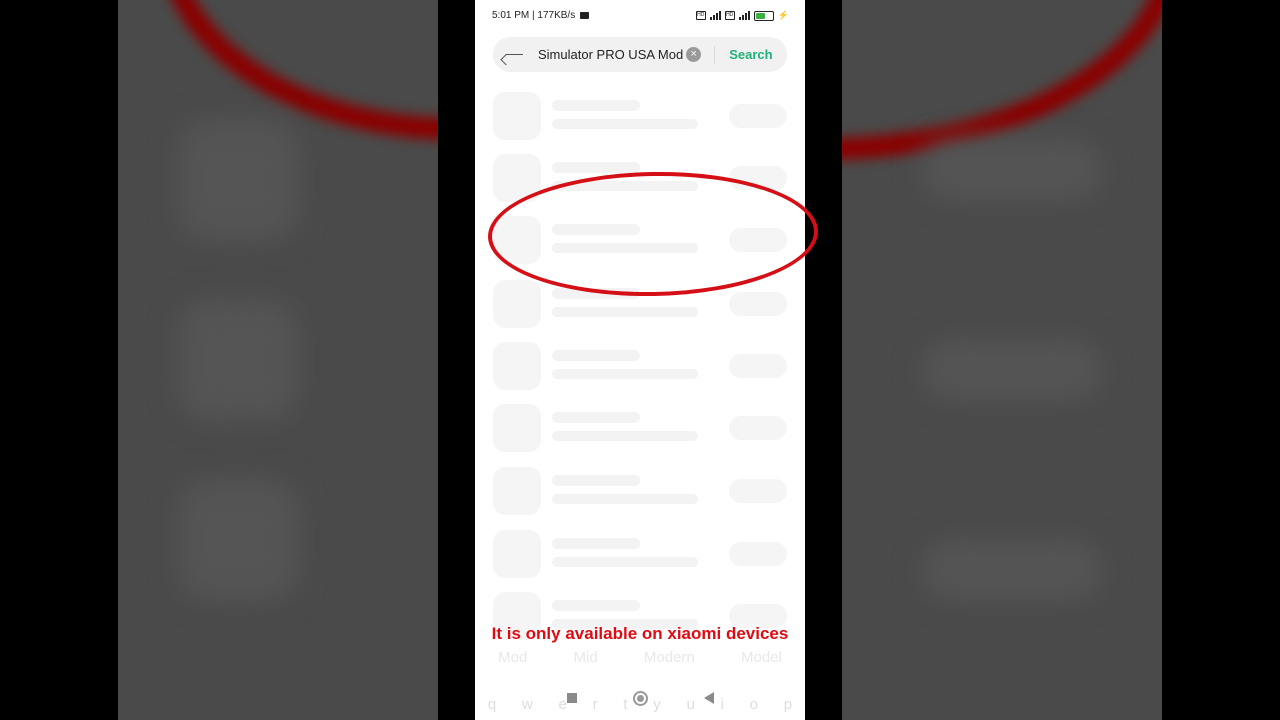 Image resolution: width=1280 pixels, height=720 pixels. I want to click on search-input: Simulator PRO USA Mod, so click(610, 54).